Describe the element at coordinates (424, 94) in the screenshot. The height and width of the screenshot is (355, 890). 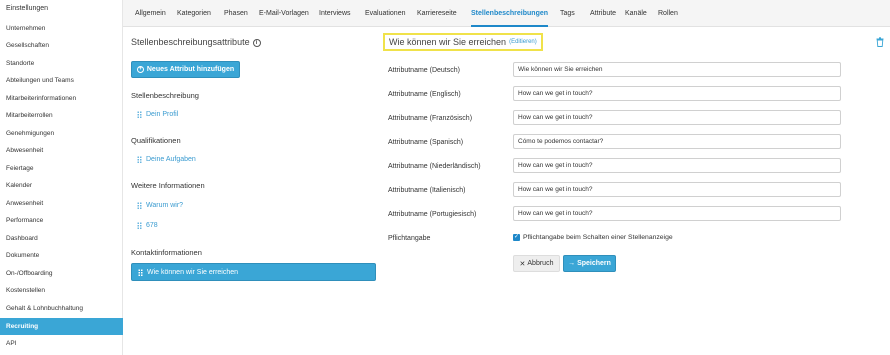
I see `field-label-englisch: Attributname (Englisch)` at that location.